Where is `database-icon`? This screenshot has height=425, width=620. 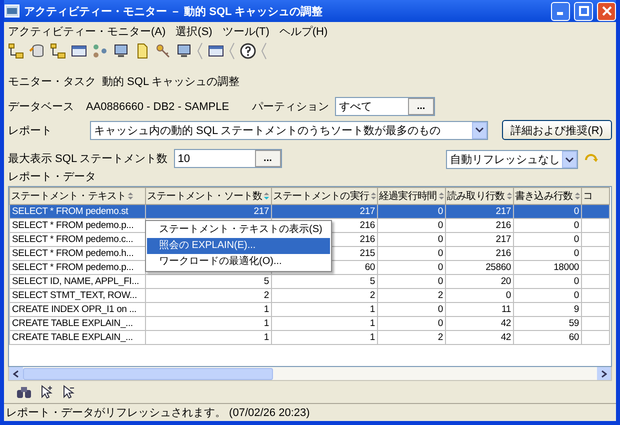
database-icon is located at coordinates (37, 51).